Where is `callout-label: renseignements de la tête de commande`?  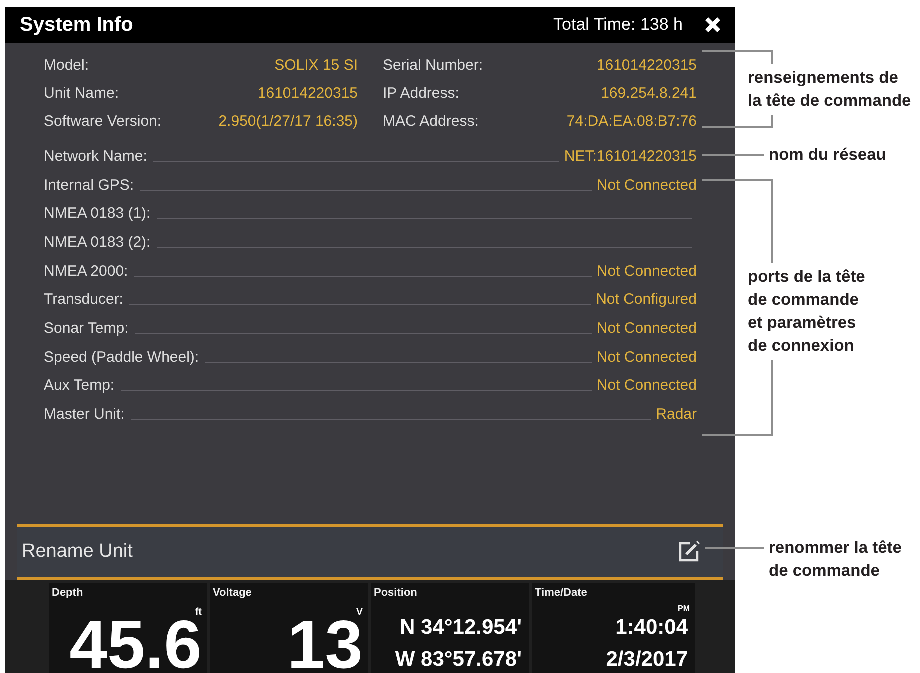
callout-label: renseignements de la tête de commande is located at coordinates (830, 90).